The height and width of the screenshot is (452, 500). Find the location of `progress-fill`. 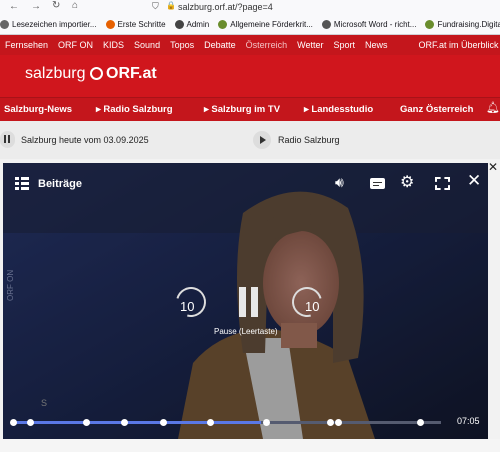

progress-fill is located at coordinates (137, 422).